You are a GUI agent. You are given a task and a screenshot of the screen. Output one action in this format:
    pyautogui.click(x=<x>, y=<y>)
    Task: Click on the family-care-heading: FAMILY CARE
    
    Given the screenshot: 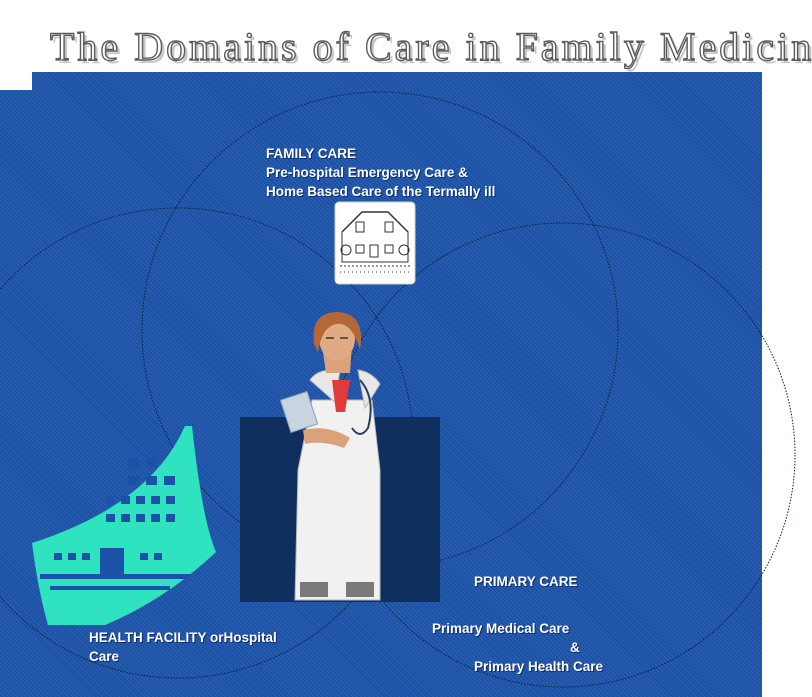 What is the action you would take?
    pyautogui.click(x=311, y=153)
    